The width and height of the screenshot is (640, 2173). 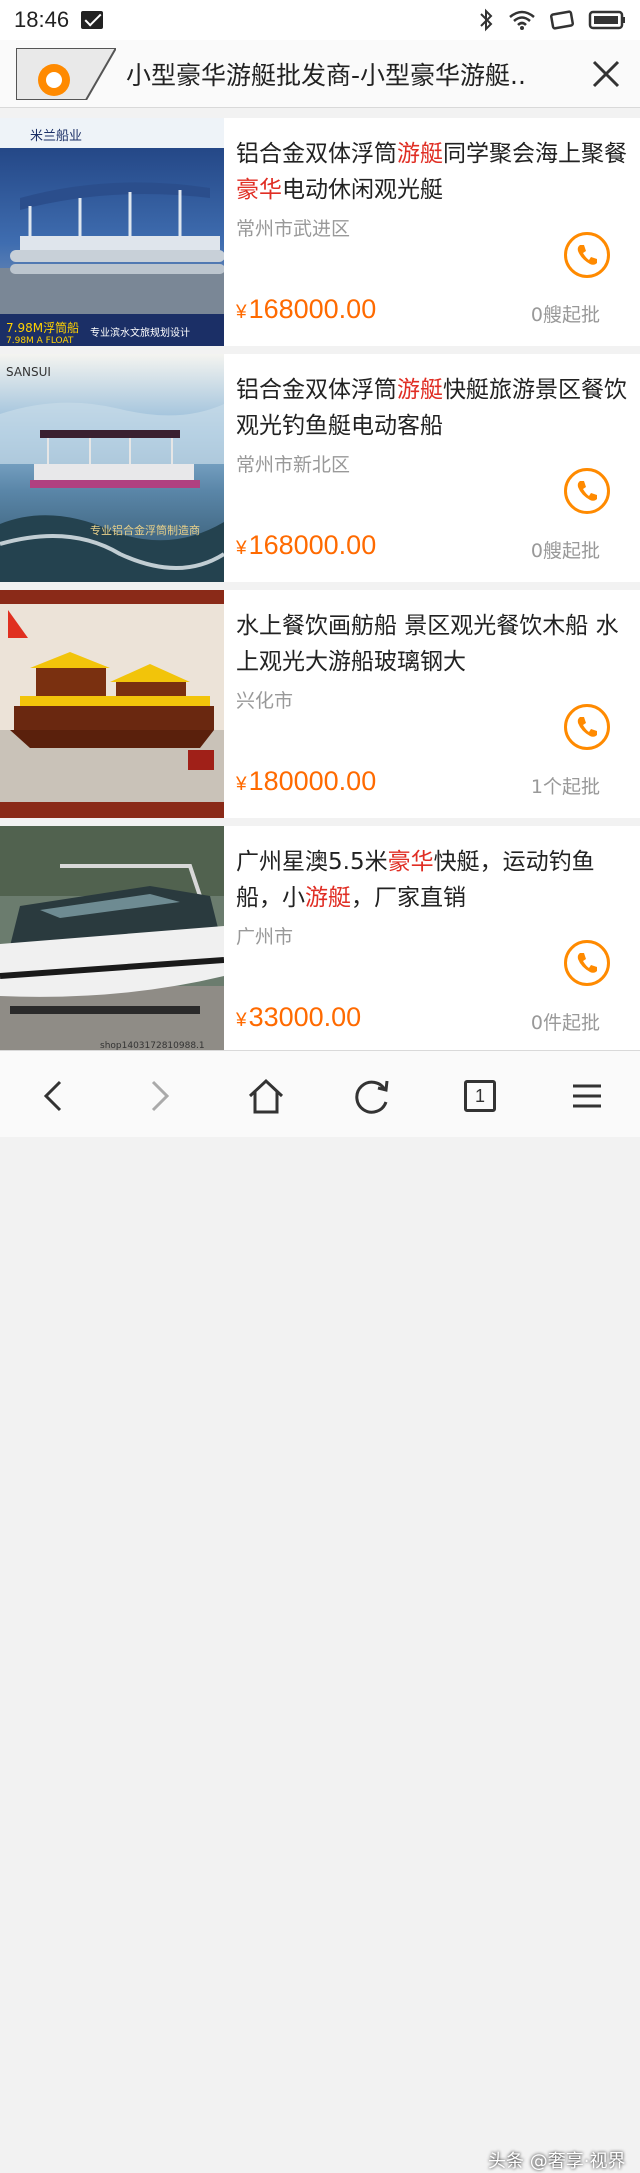 What do you see at coordinates (522, 20) in the screenshot?
I see `wifi-icon` at bounding box center [522, 20].